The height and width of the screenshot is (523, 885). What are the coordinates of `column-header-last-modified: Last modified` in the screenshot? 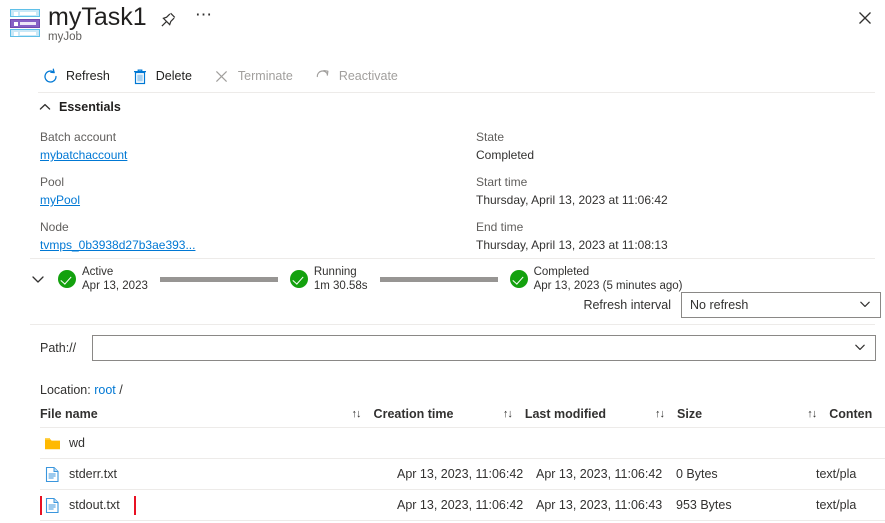 It's located at (590, 414).